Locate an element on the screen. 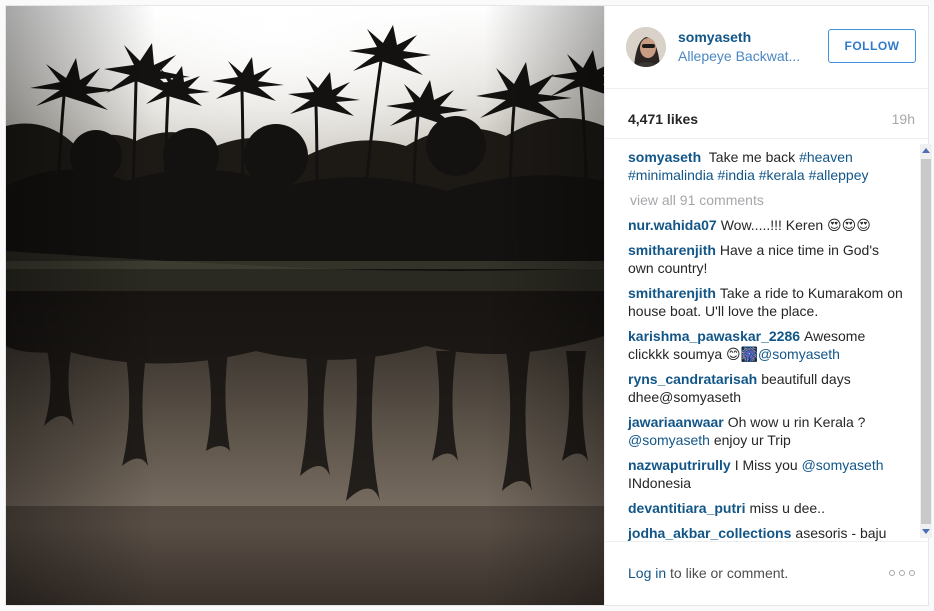 The image size is (934, 611). comment-item: jodha_akbar_collections asesoris - baju is located at coordinates (767, 532).